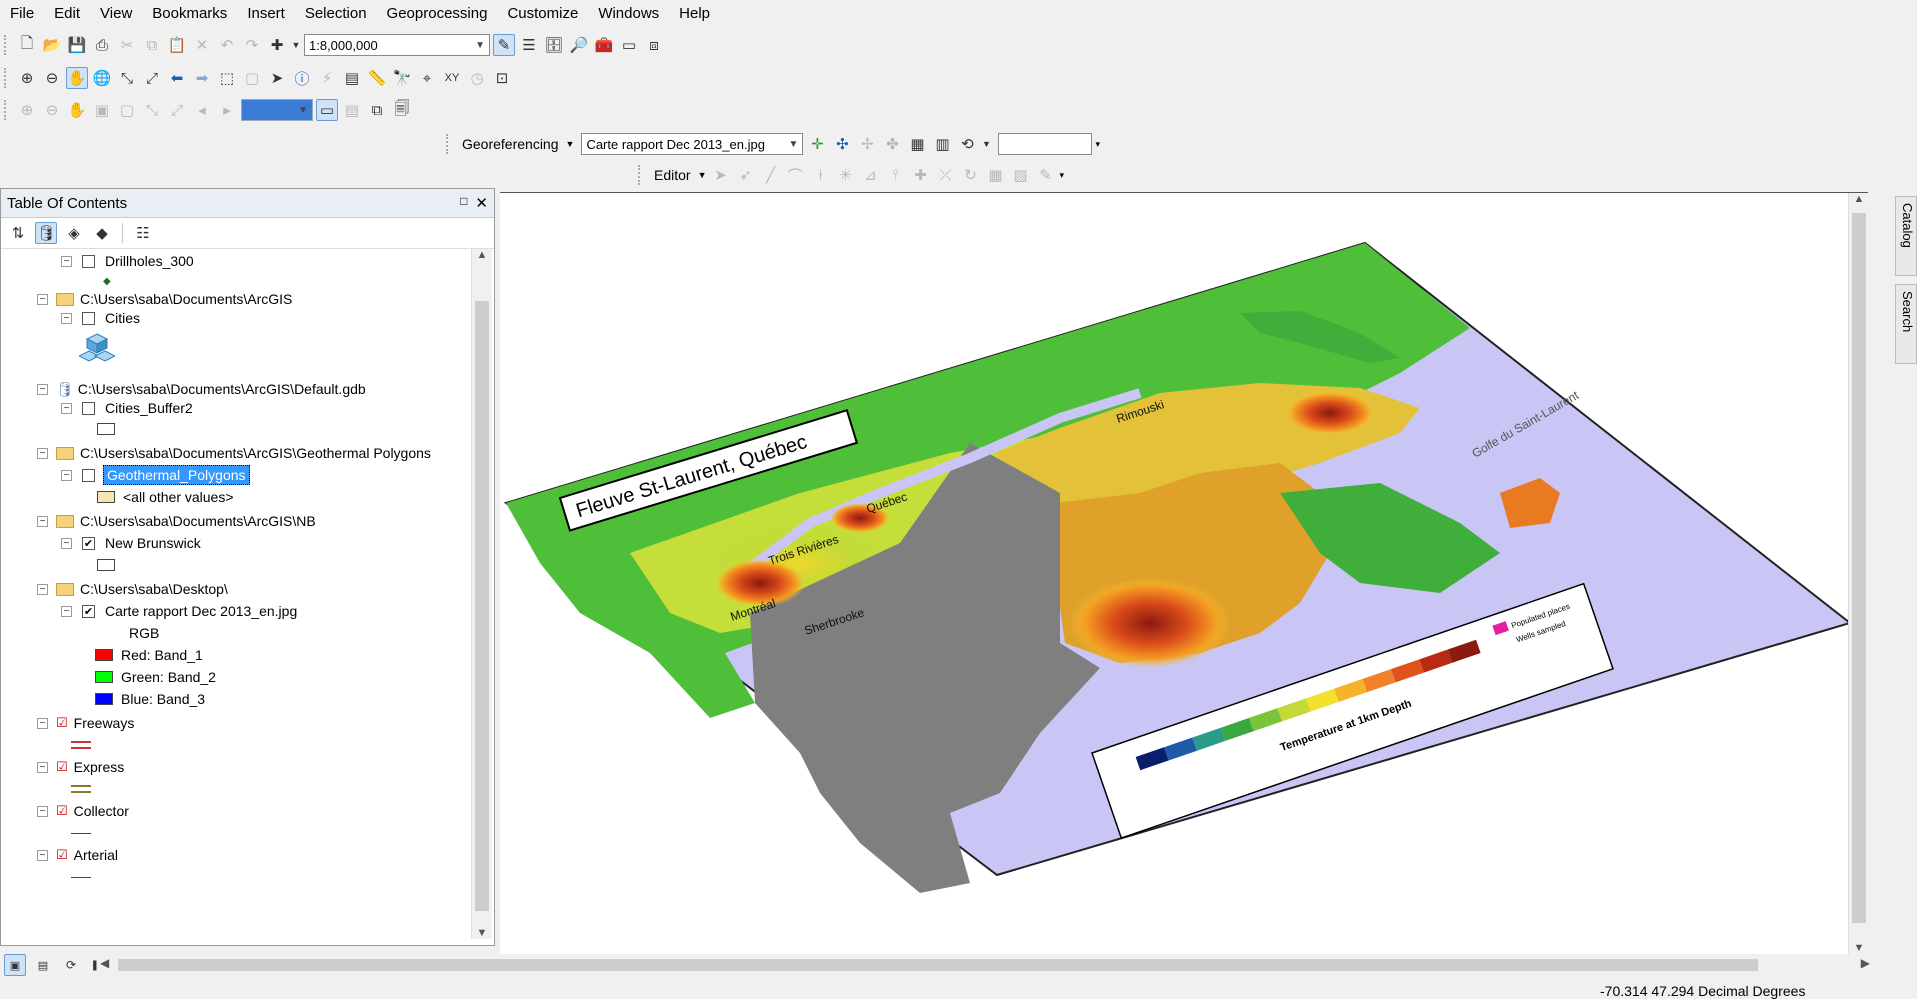 The image size is (1917, 999). I want to click on layout-view-icon: ▤, so click(43, 965).